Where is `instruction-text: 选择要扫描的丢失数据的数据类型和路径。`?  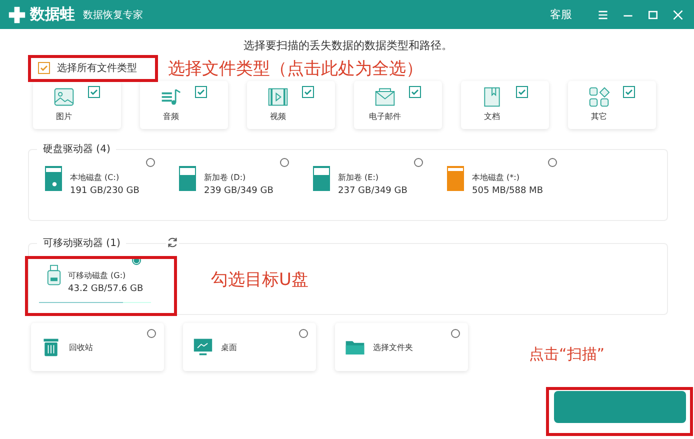
instruction-text: 选择要扫描的丢失数据的数据类型和路径。 is located at coordinates (348, 46).